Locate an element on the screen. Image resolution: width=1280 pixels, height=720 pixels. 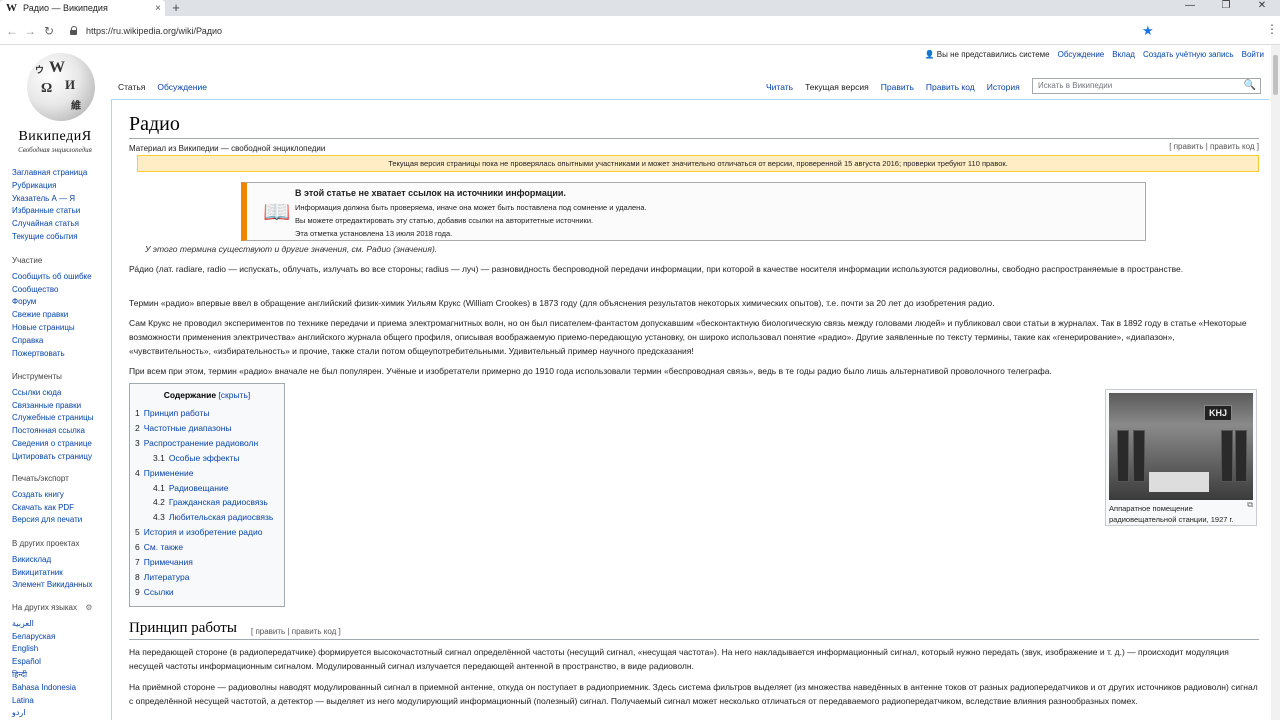
toc-link: Применение is located at coordinates (169, 473).